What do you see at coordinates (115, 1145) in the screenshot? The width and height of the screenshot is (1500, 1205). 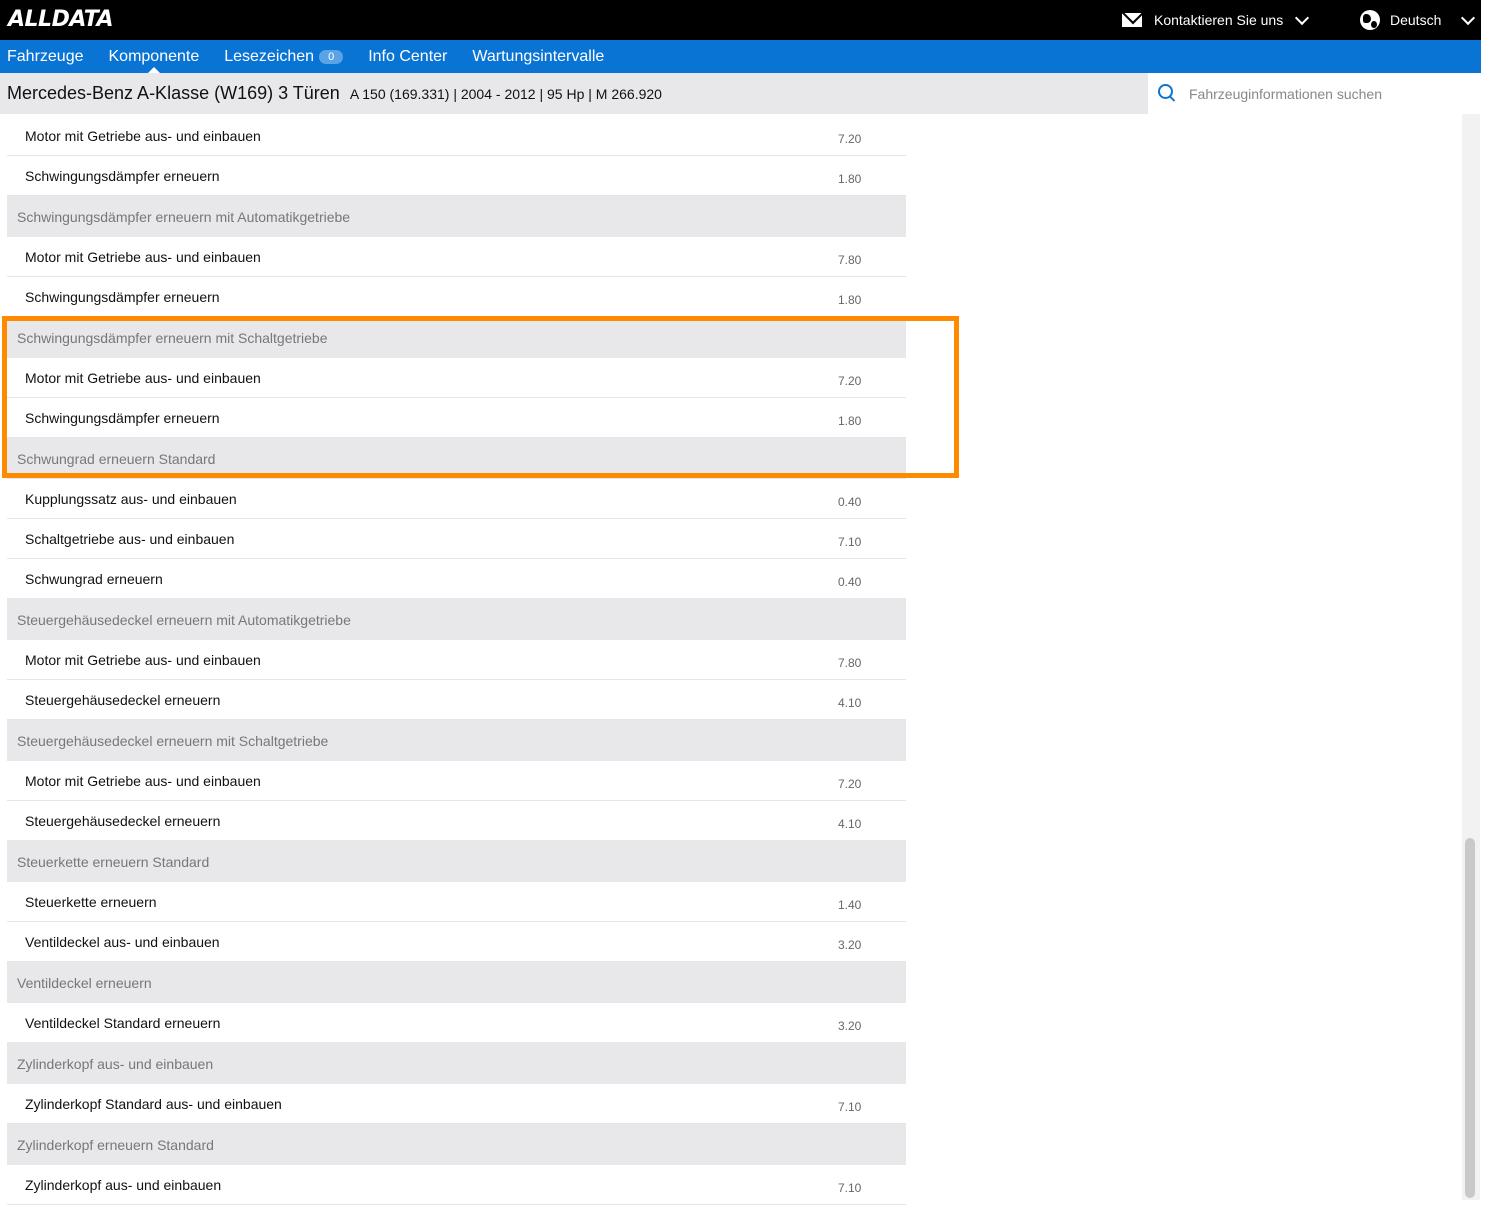 I see `group-header-label: Zylinderkopf erneuern Standard` at bounding box center [115, 1145].